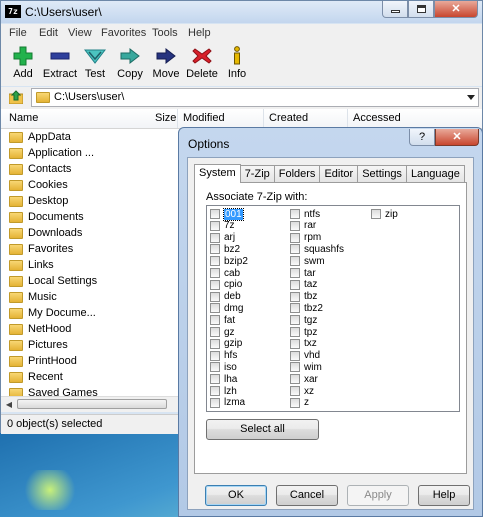  I want to click on column-name: Name, so click(23, 118).